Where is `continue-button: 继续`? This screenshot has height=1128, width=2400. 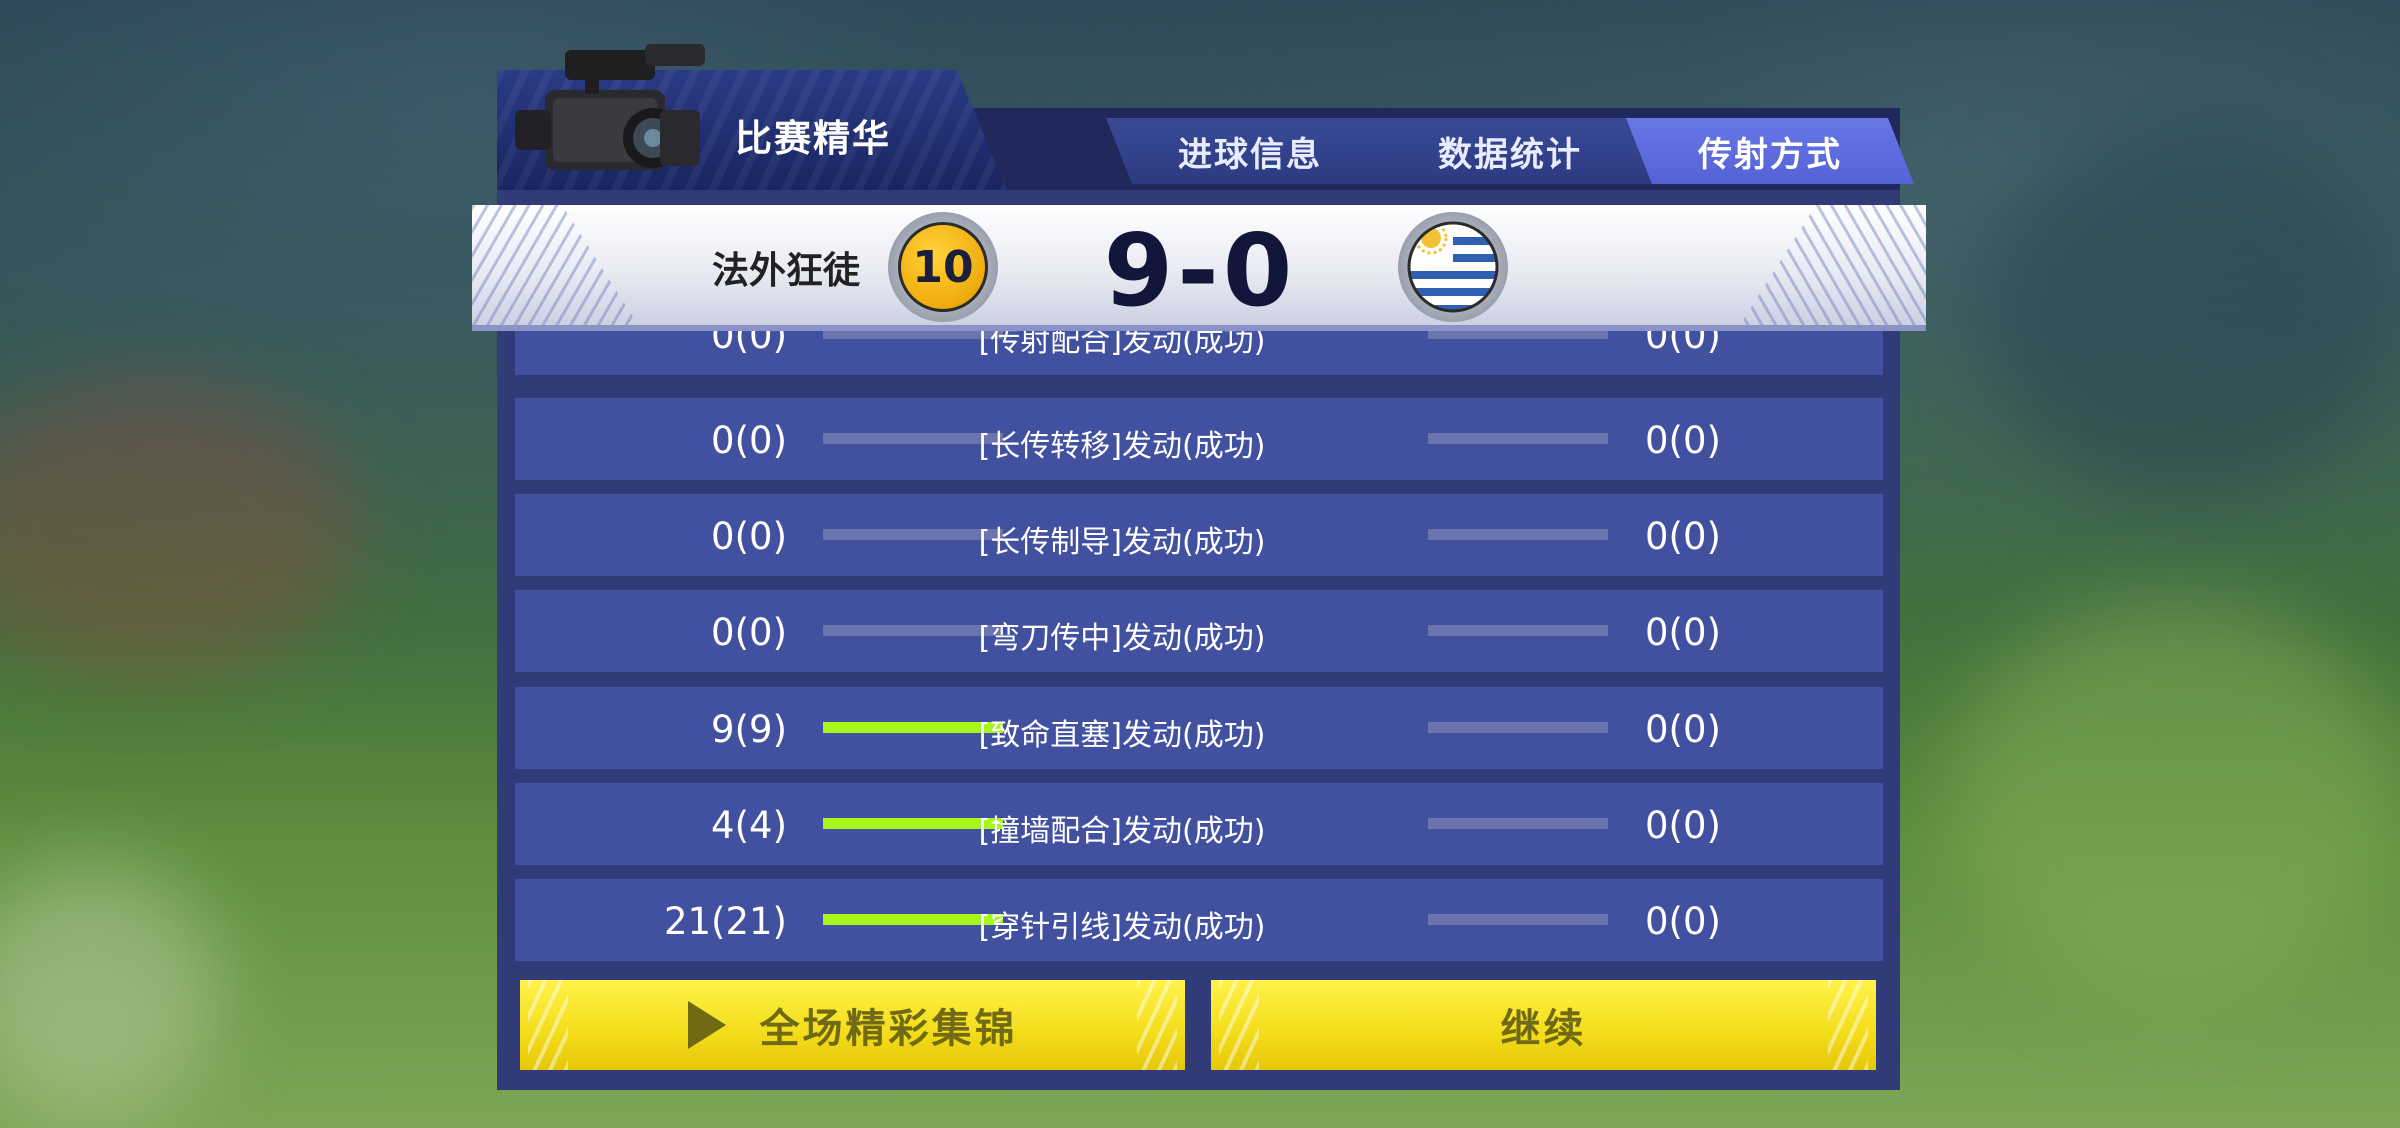 continue-button: 继续 is located at coordinates (1543, 1025).